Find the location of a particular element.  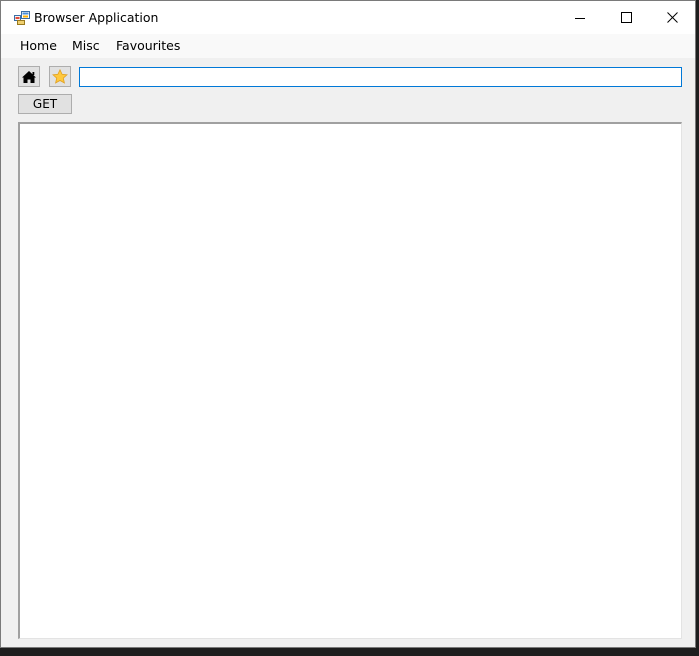

minimize-icon is located at coordinates (580, 18).